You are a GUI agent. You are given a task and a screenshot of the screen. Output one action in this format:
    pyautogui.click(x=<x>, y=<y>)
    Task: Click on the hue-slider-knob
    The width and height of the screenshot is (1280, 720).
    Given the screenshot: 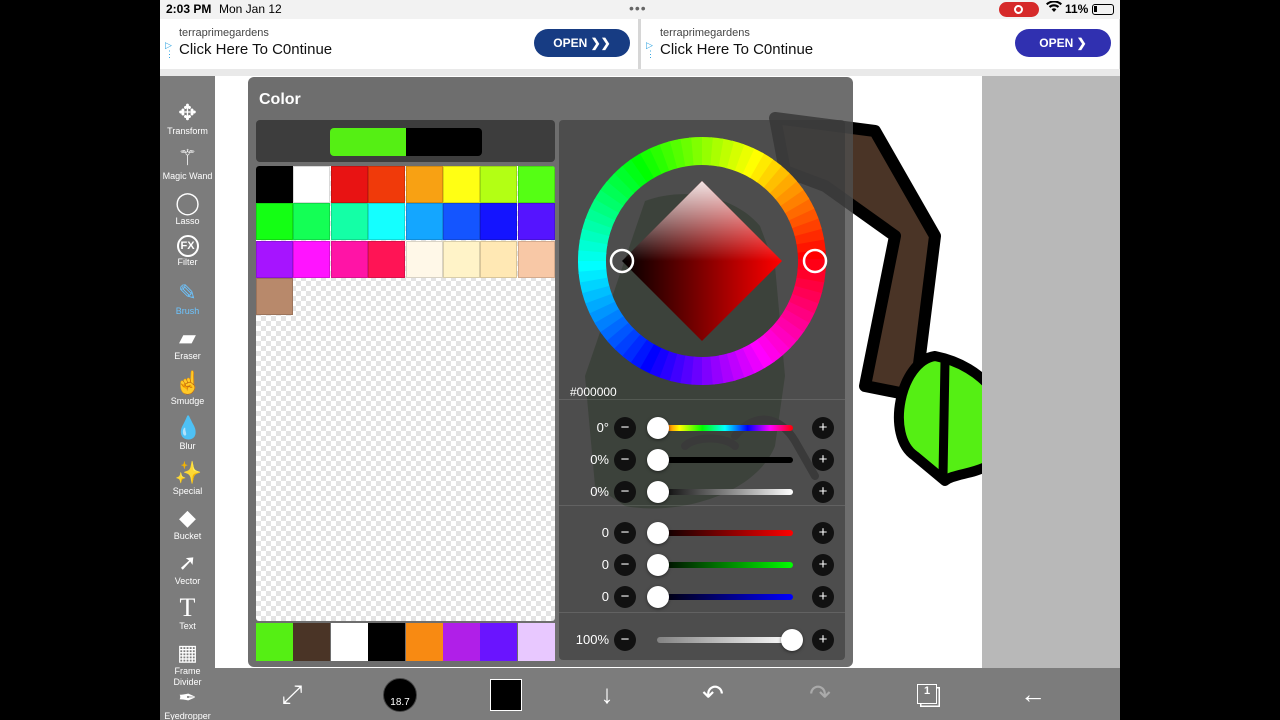 What is the action you would take?
    pyautogui.click(x=658, y=428)
    